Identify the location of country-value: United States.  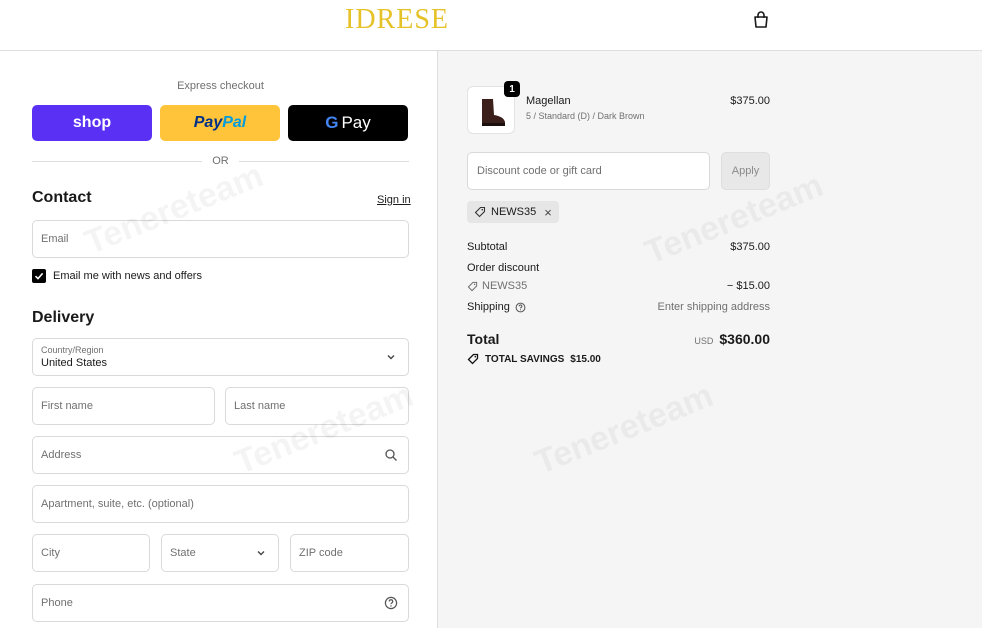
(74, 363).